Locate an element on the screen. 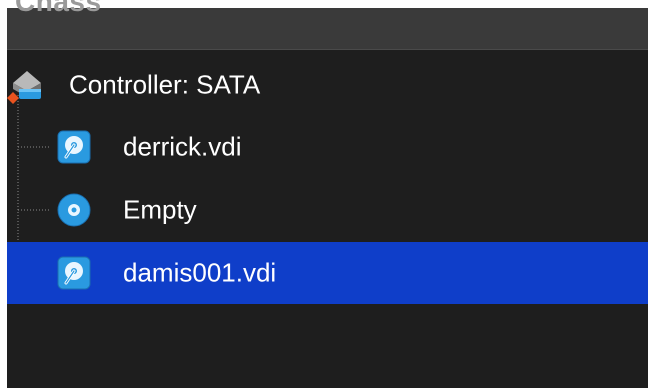 This screenshot has height=388, width=648. controller-label: Controller: SATA is located at coordinates (165, 84).